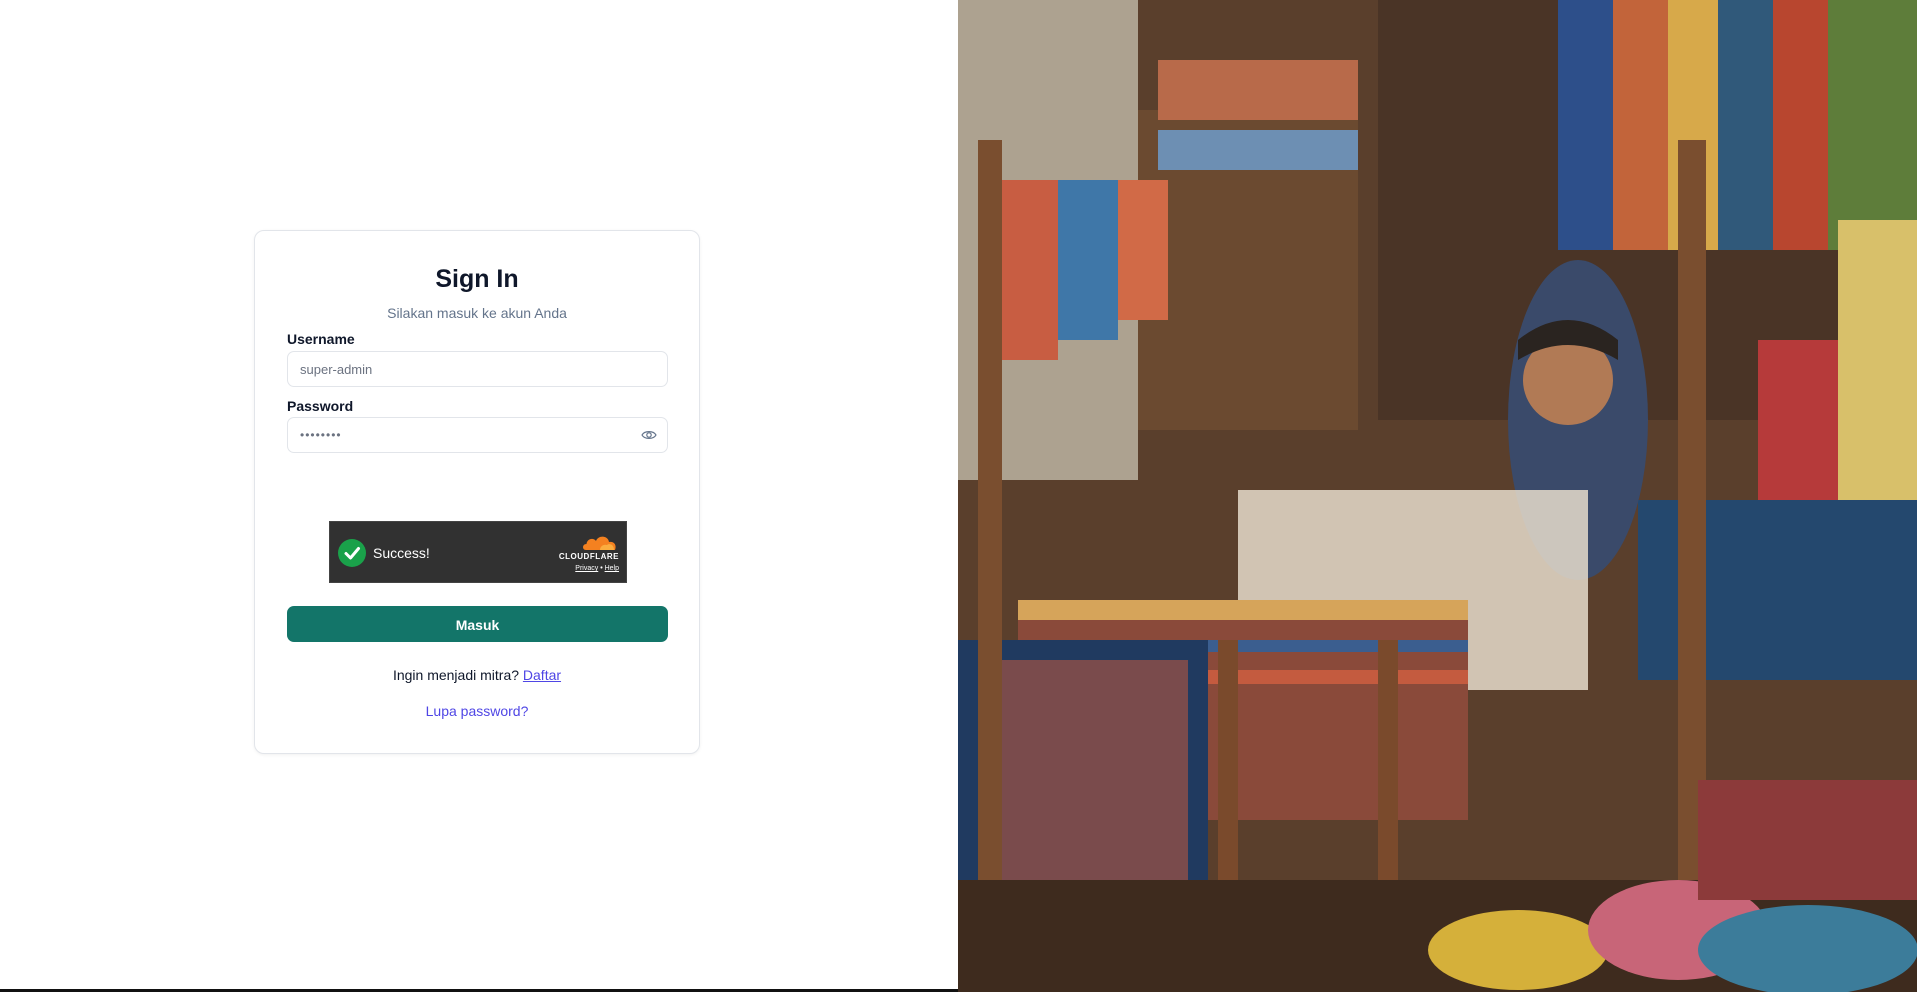 The width and height of the screenshot is (1917, 992). Describe the element at coordinates (588, 556) in the screenshot. I see `captcha-brand: CLOUDFLARE` at that location.